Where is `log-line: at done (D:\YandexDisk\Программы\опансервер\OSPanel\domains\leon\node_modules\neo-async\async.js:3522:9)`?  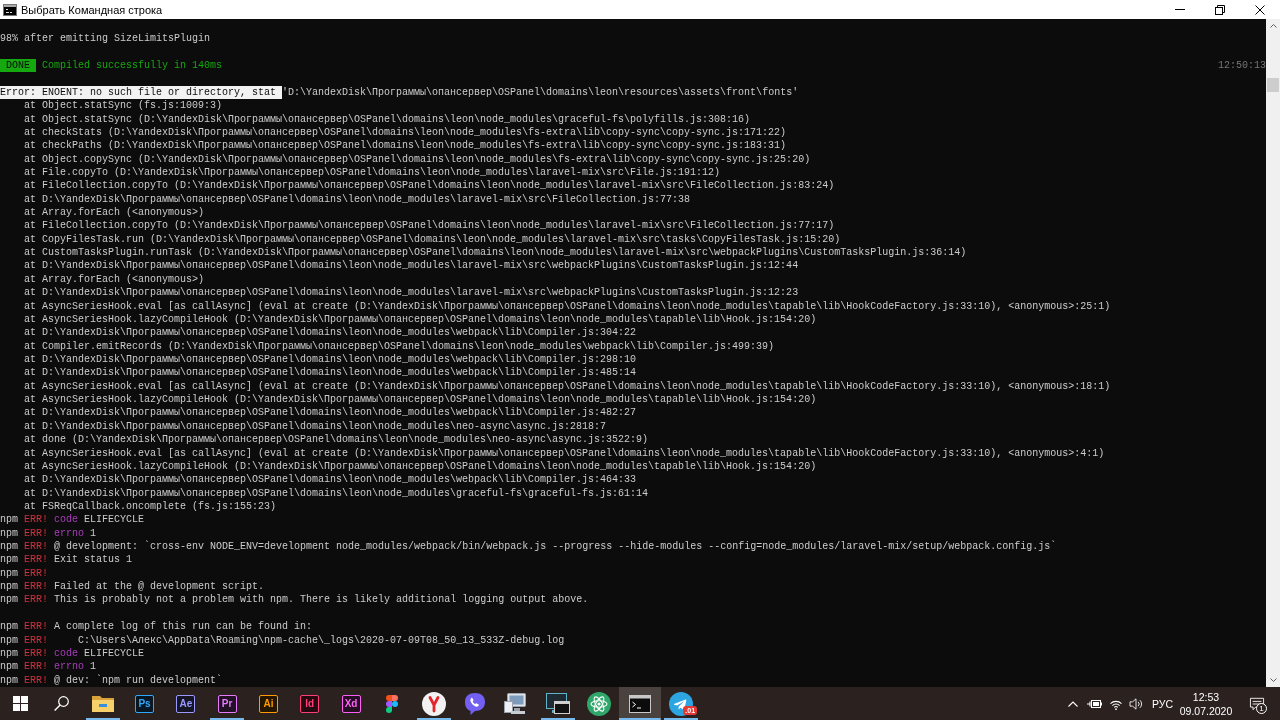 log-line: at done (D:\YandexDisk\Программы\опансервер\OSPanel\domains\leon\node_modules\neo-async\async.js:3522:9) is located at coordinates (336, 440).